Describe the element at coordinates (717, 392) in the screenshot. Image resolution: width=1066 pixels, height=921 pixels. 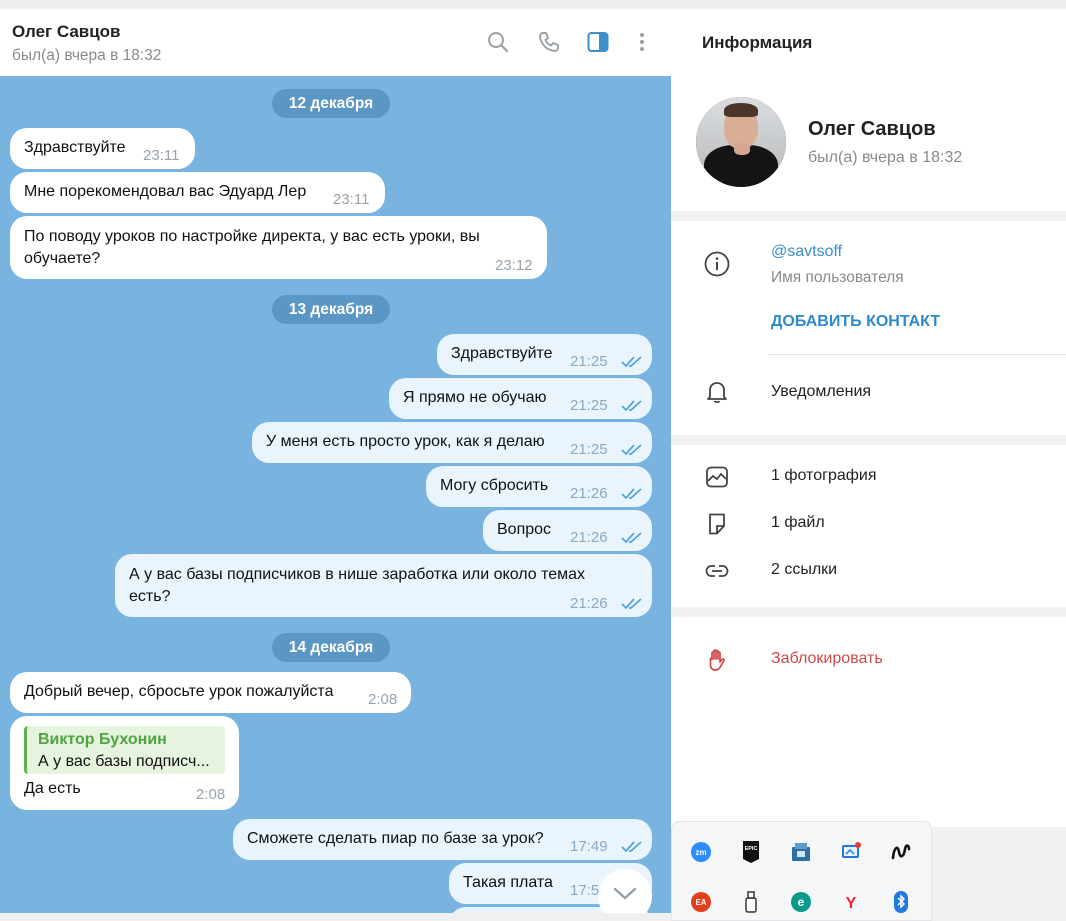
I see `bell-icon` at that location.